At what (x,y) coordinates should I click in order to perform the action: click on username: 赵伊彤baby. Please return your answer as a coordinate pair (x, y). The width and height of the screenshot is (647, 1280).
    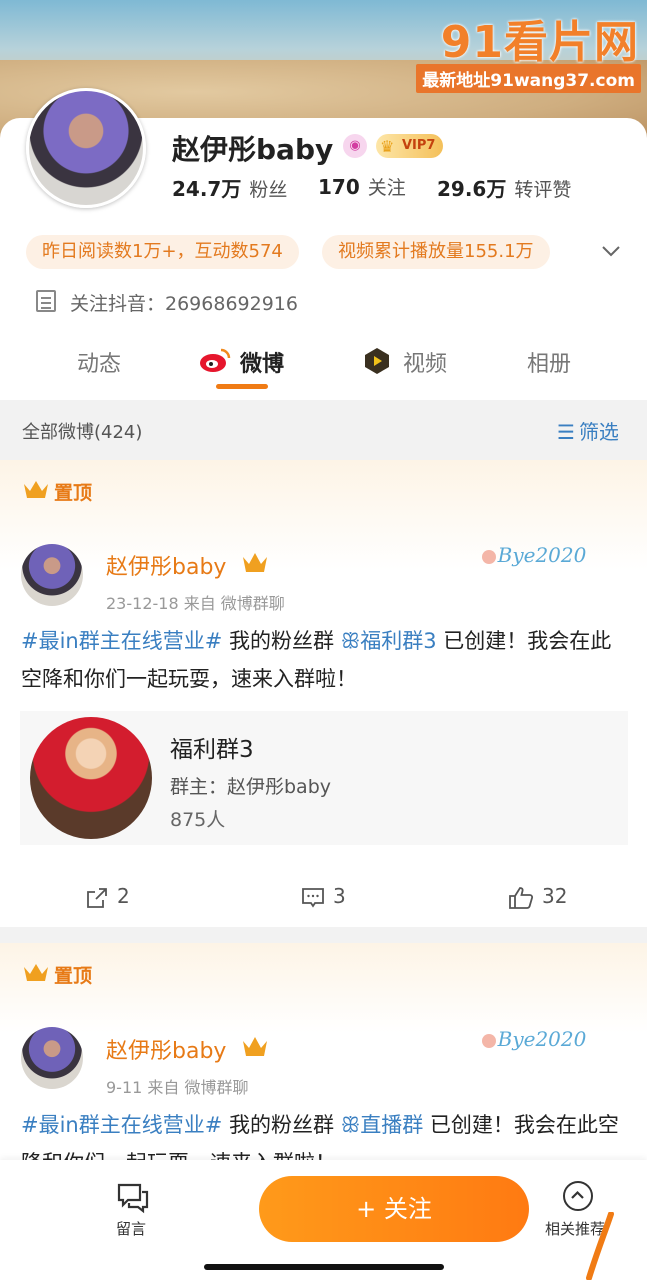
    Looking at the image, I should click on (253, 149).